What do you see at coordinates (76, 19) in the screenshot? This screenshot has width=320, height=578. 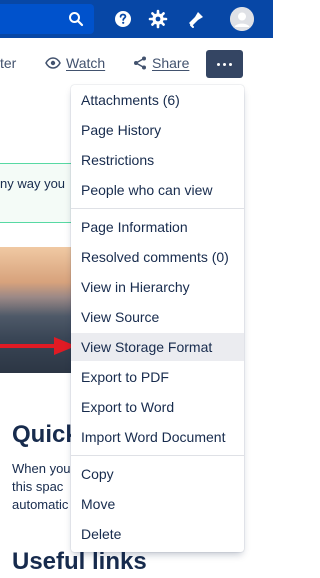 I see `search-icon` at bounding box center [76, 19].